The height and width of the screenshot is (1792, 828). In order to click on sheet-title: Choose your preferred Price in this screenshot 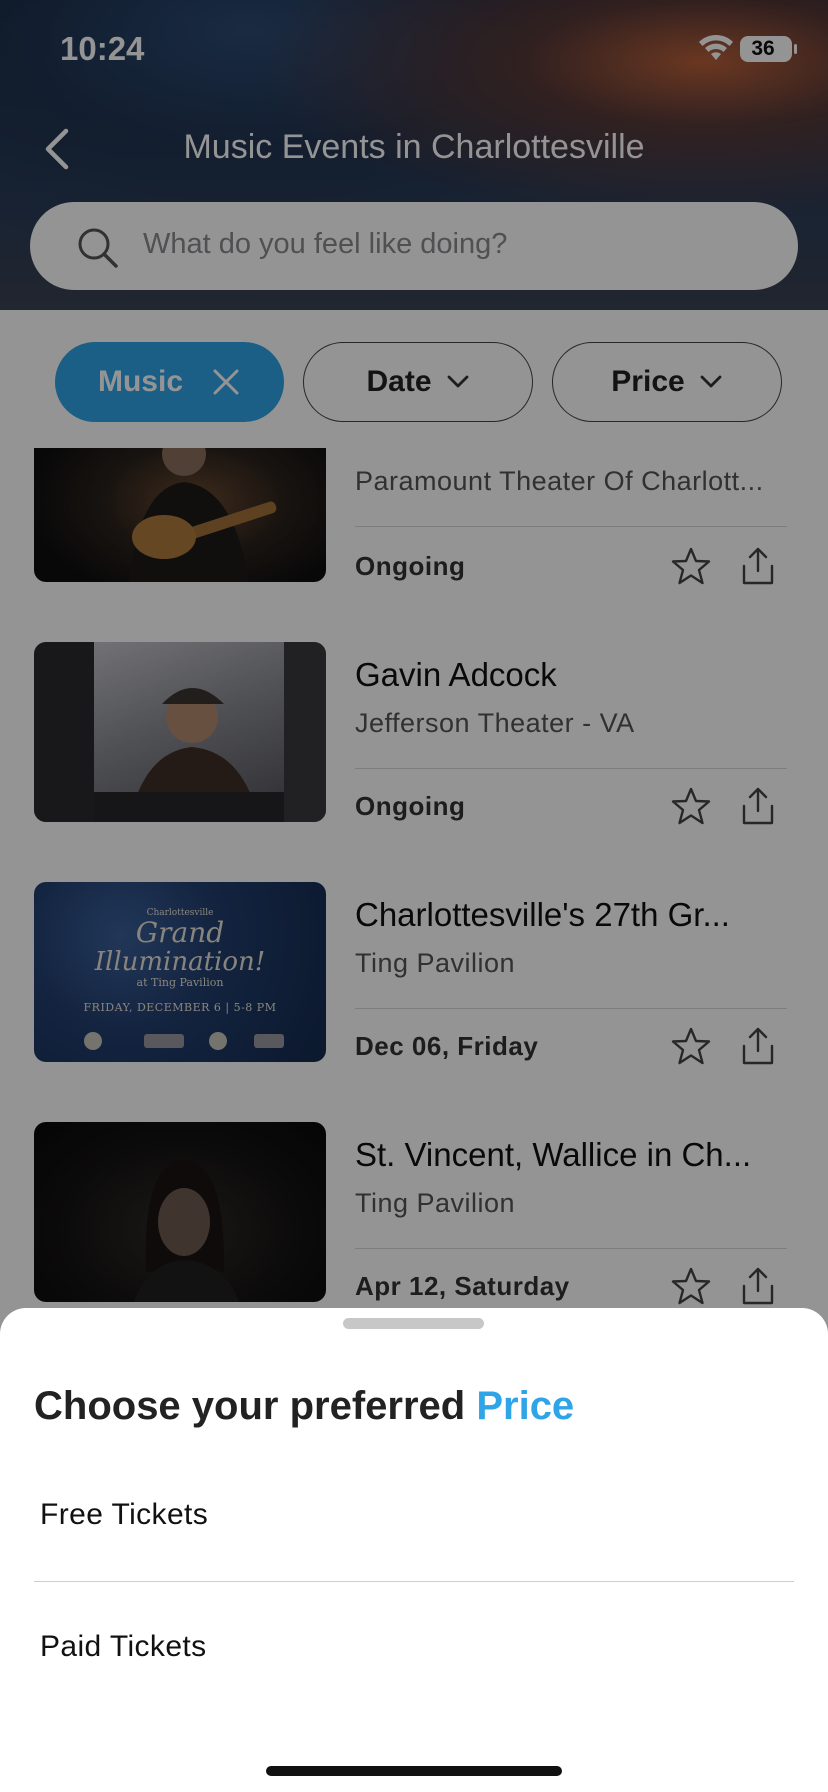, I will do `click(304, 1406)`.